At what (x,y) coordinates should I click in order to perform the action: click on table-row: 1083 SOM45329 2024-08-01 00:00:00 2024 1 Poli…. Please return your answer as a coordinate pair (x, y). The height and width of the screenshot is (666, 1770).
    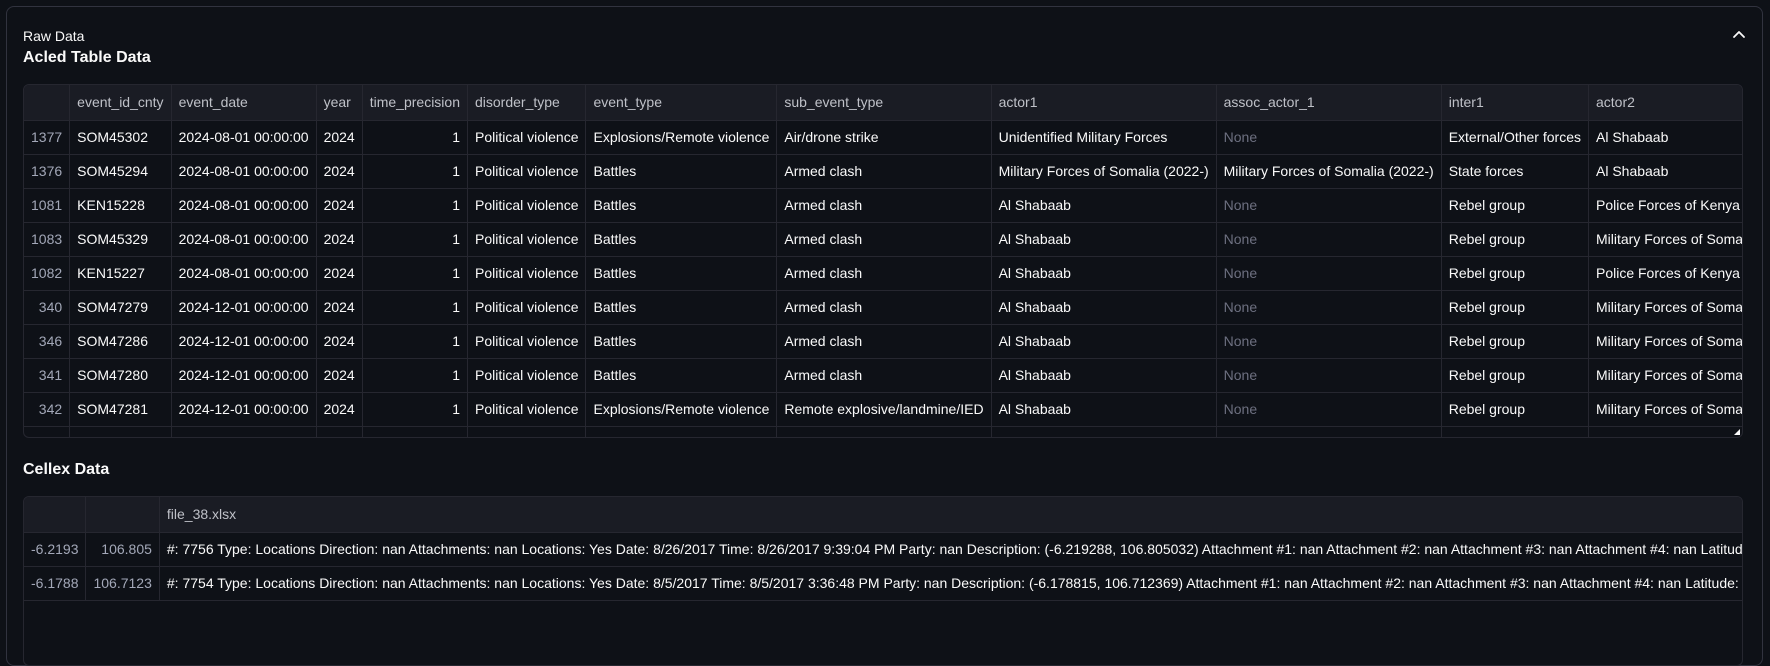
    Looking at the image, I should click on (883, 239).